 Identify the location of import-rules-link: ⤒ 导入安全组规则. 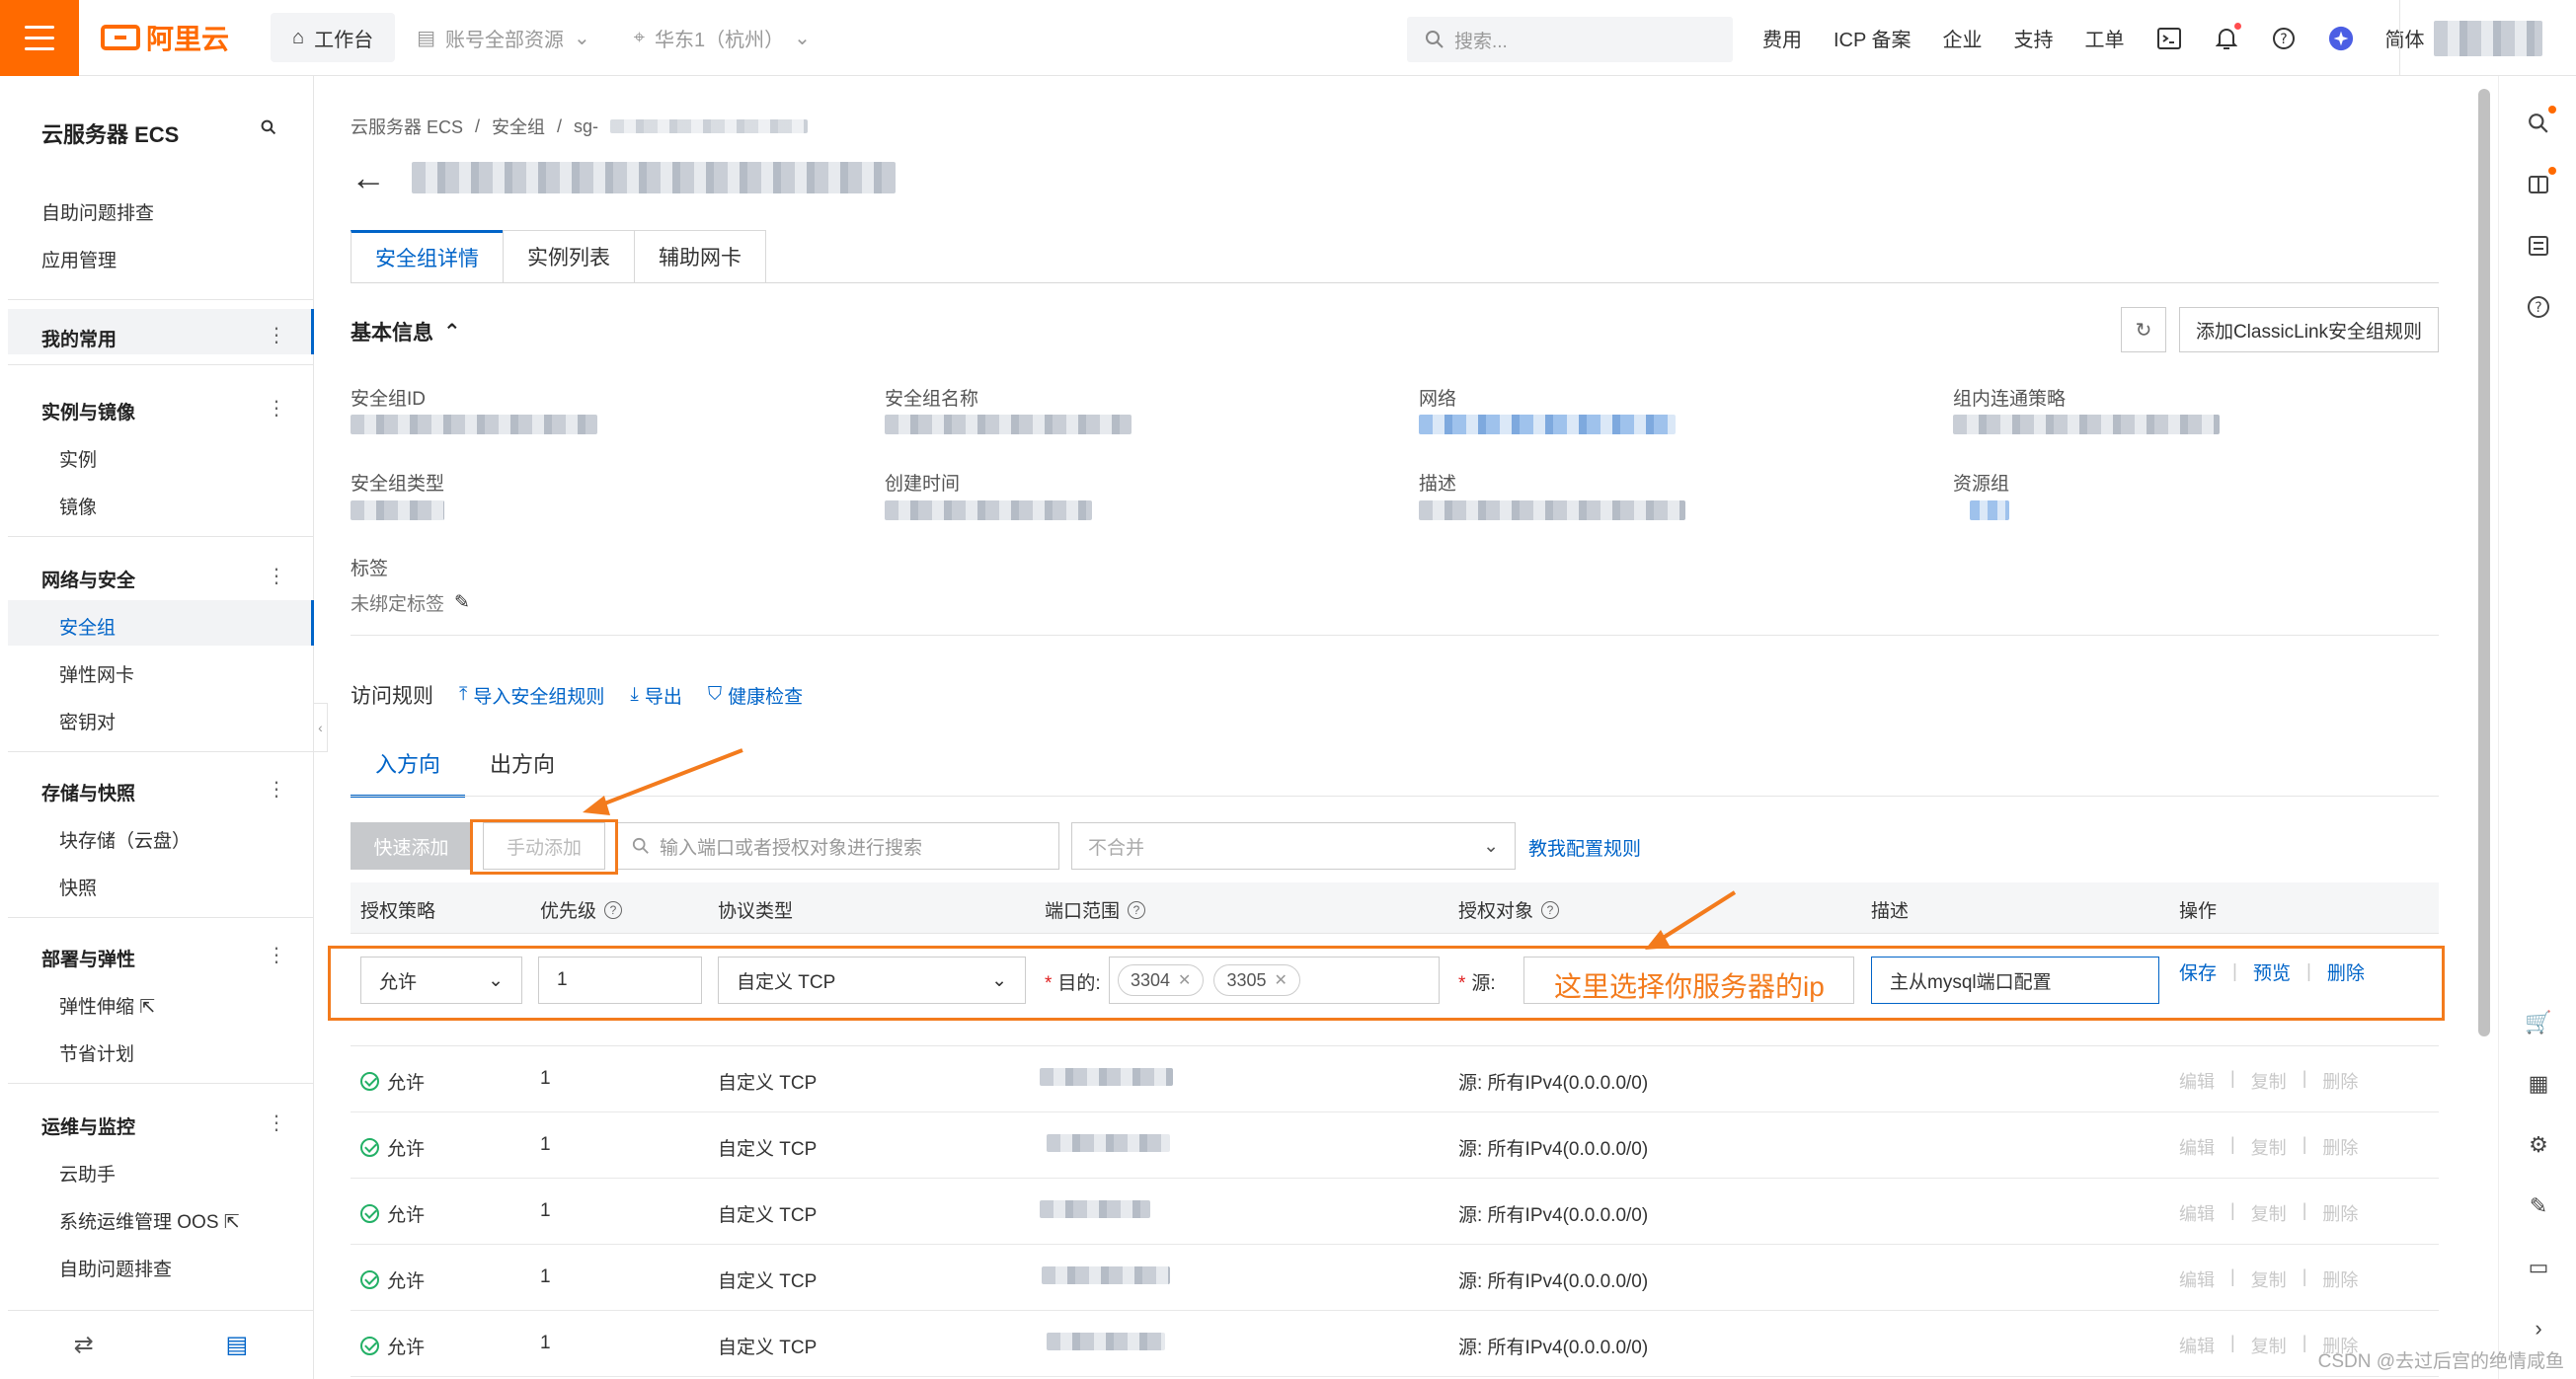
(531, 695).